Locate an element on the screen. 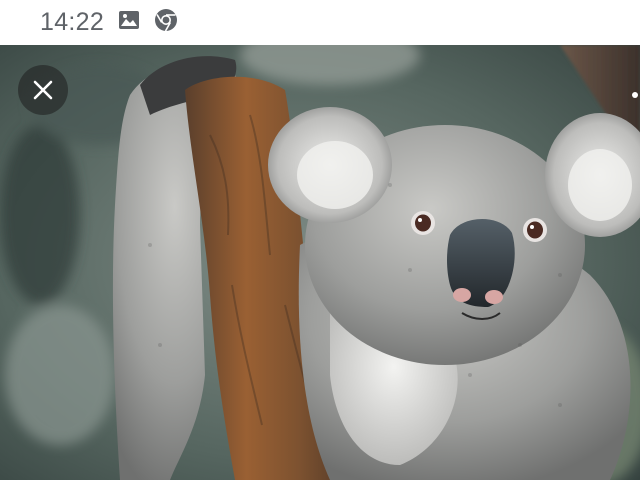  close-button is located at coordinates (43, 90).